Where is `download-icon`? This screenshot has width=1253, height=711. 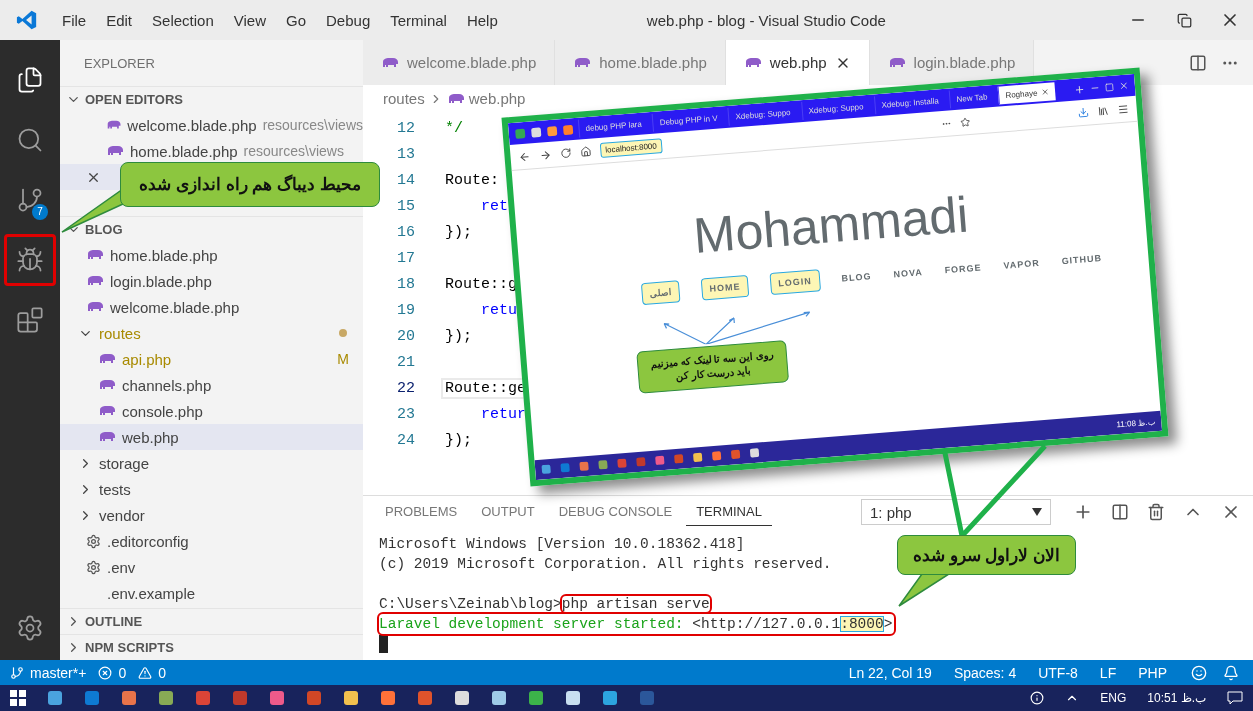
download-icon is located at coordinates (1083, 112).